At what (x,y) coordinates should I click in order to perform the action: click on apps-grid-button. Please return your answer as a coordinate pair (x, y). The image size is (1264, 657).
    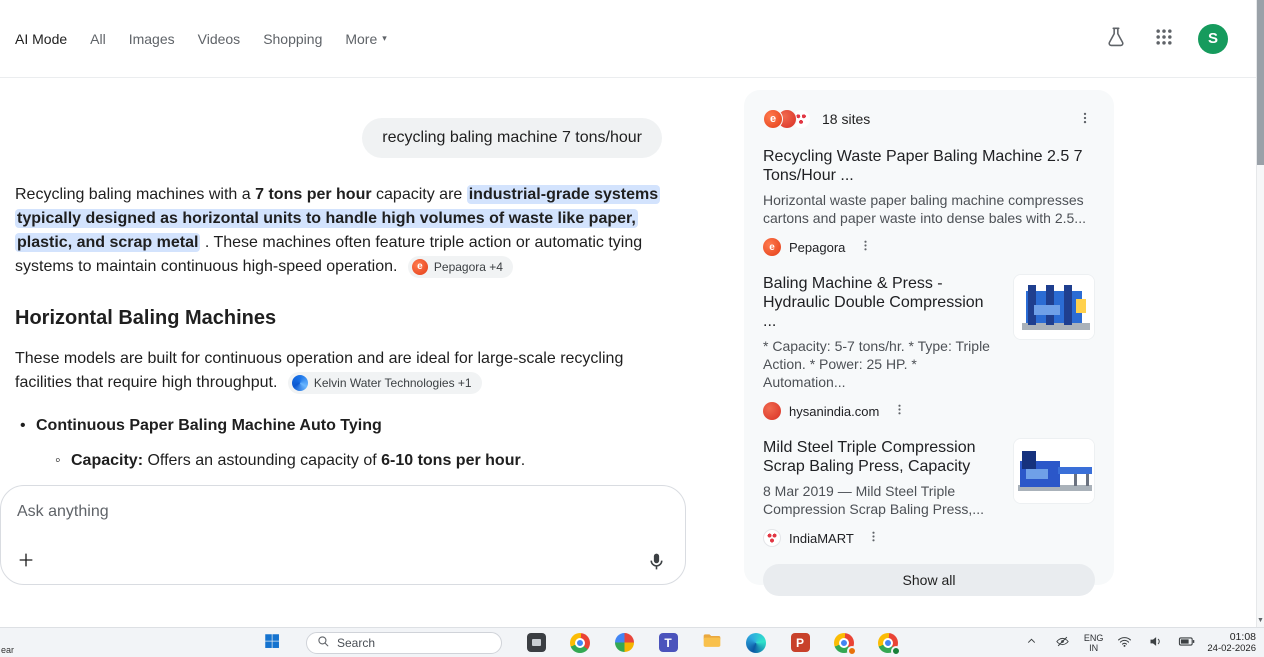
    Looking at the image, I should click on (1164, 39).